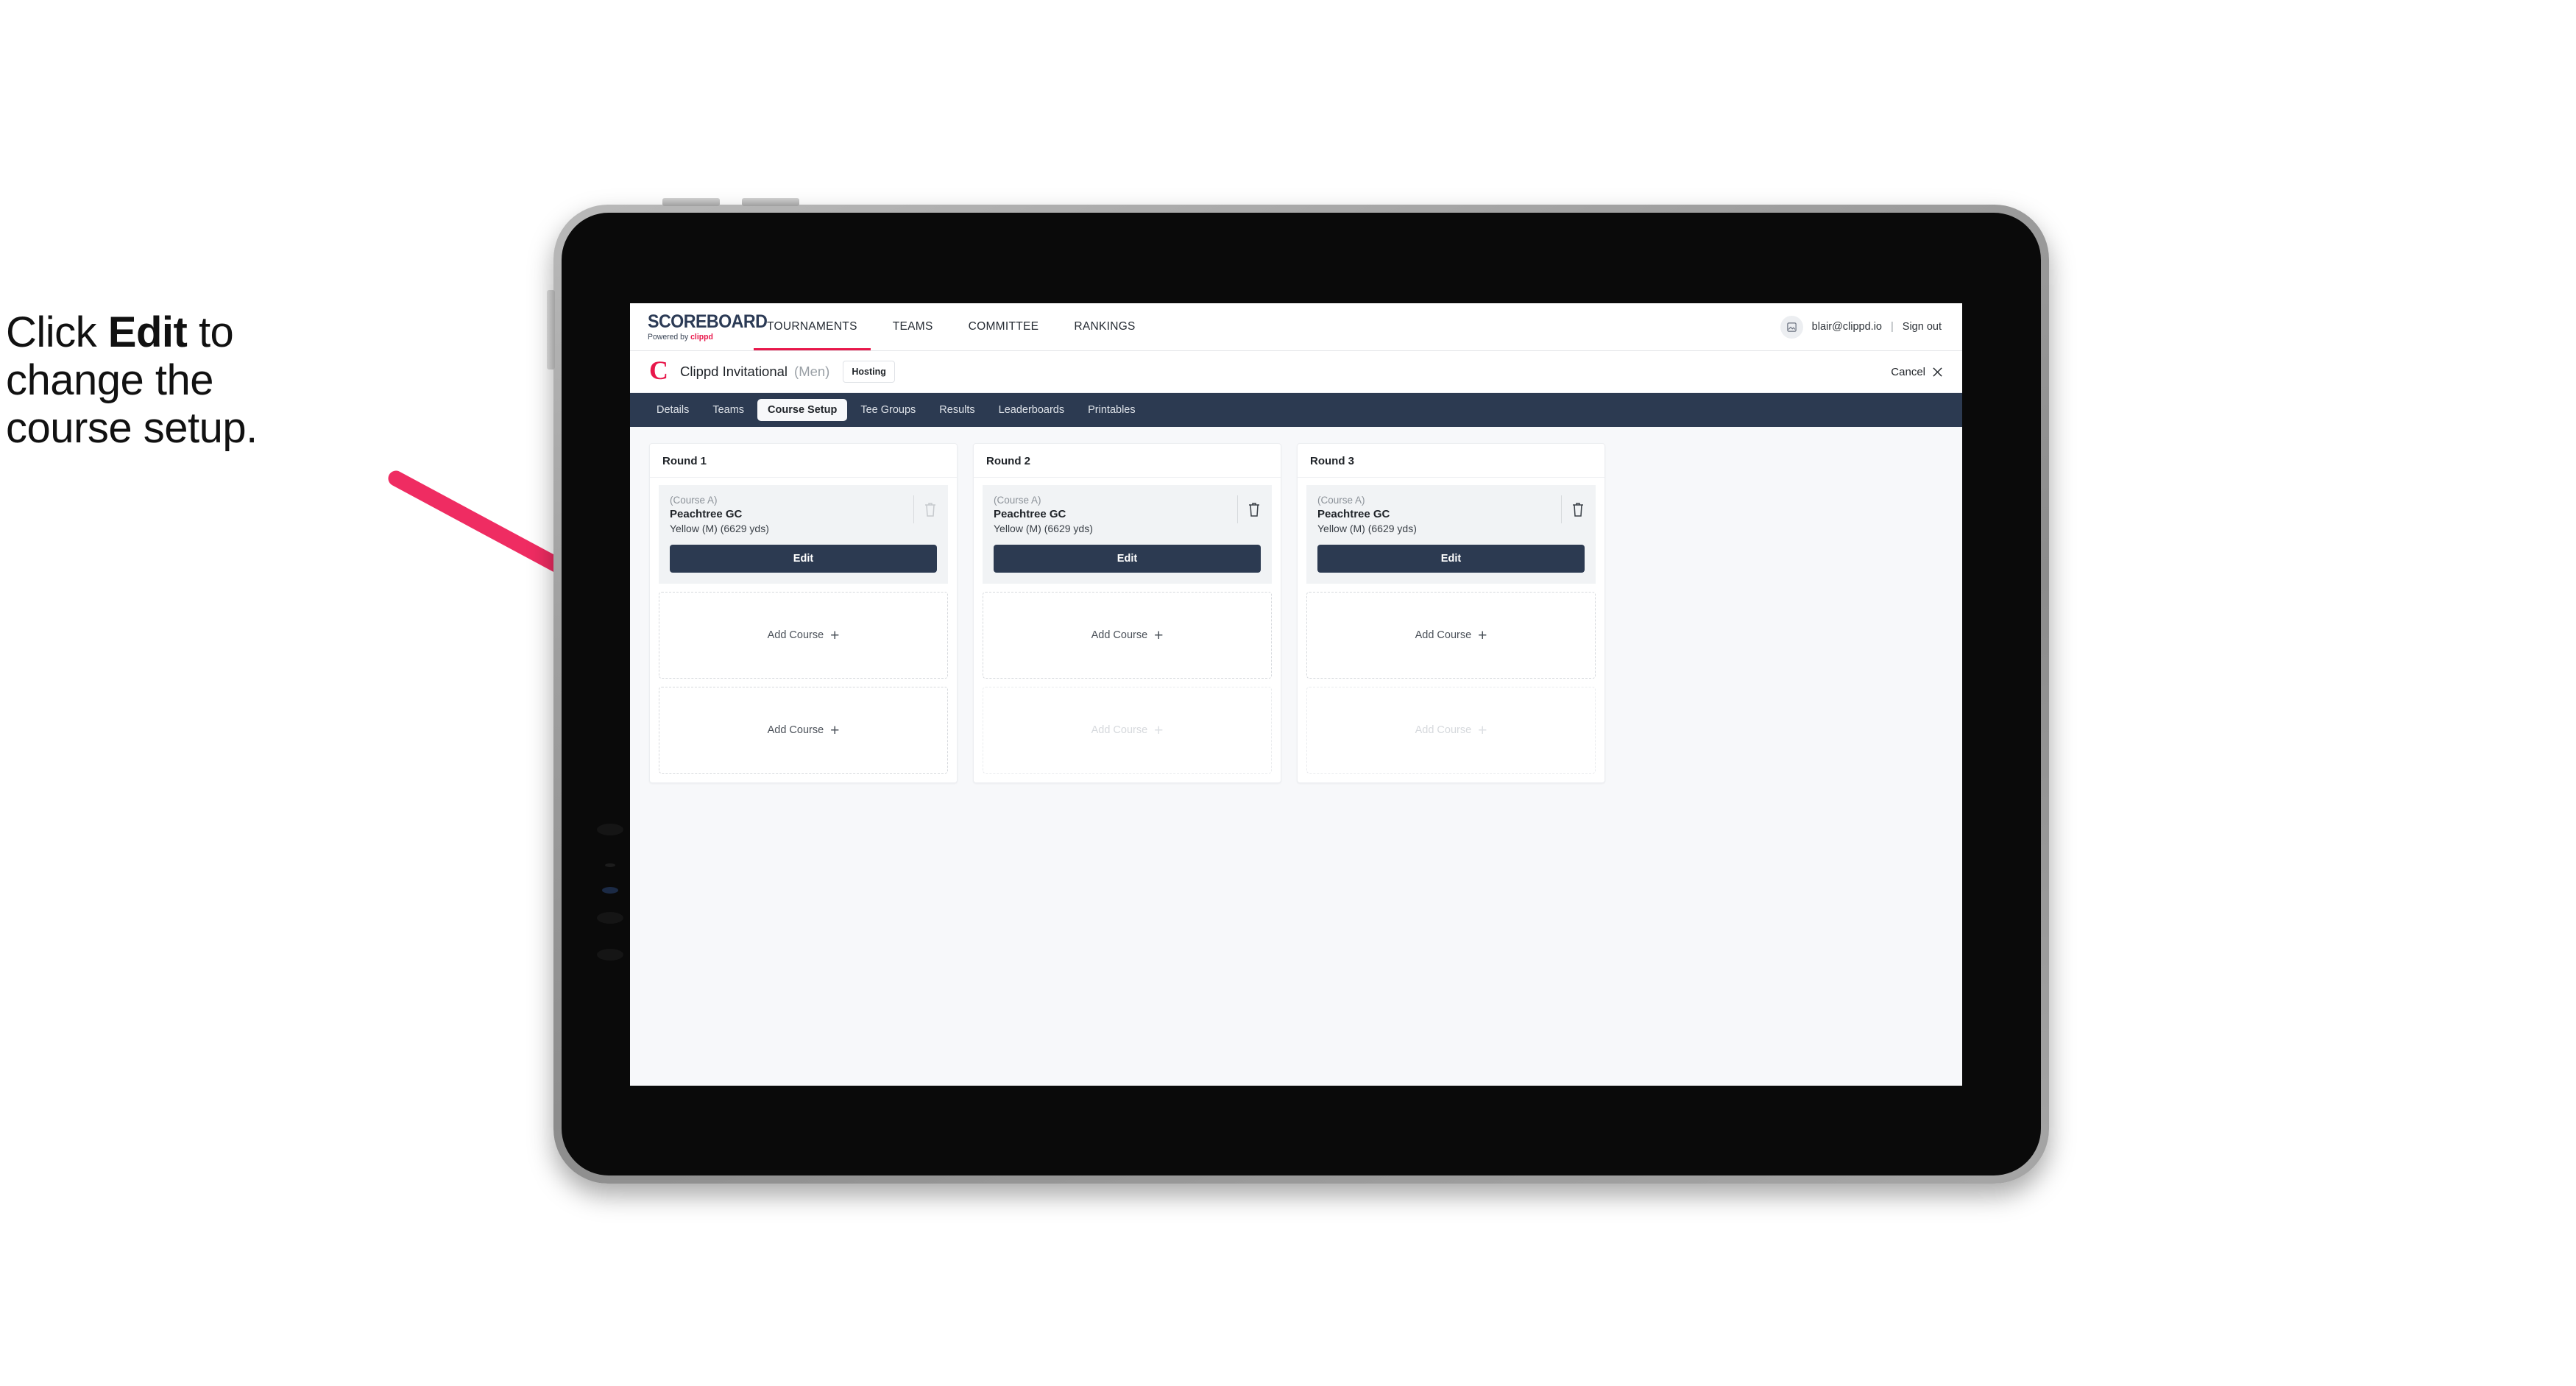 The width and height of the screenshot is (2576, 1386). I want to click on callout-line-2: change the, so click(110, 380).